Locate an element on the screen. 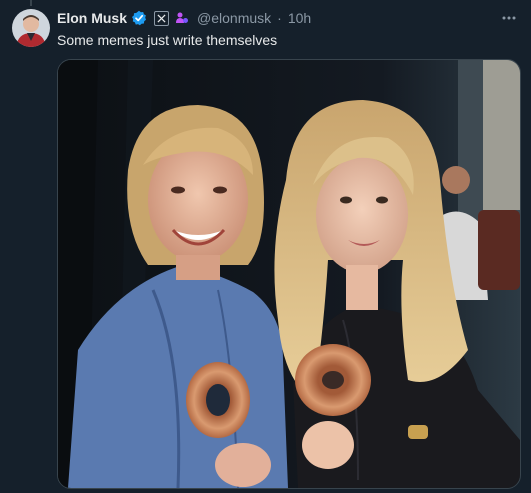 This screenshot has height=493, width=531. thread-line is located at coordinates (31, 3).